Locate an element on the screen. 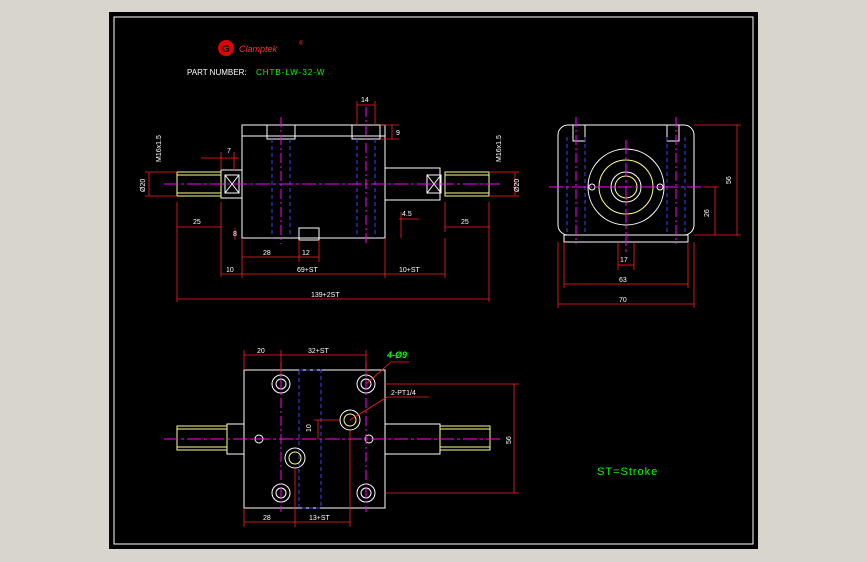 The width and height of the screenshot is (867, 562). front-body is located at coordinates (313, 181).